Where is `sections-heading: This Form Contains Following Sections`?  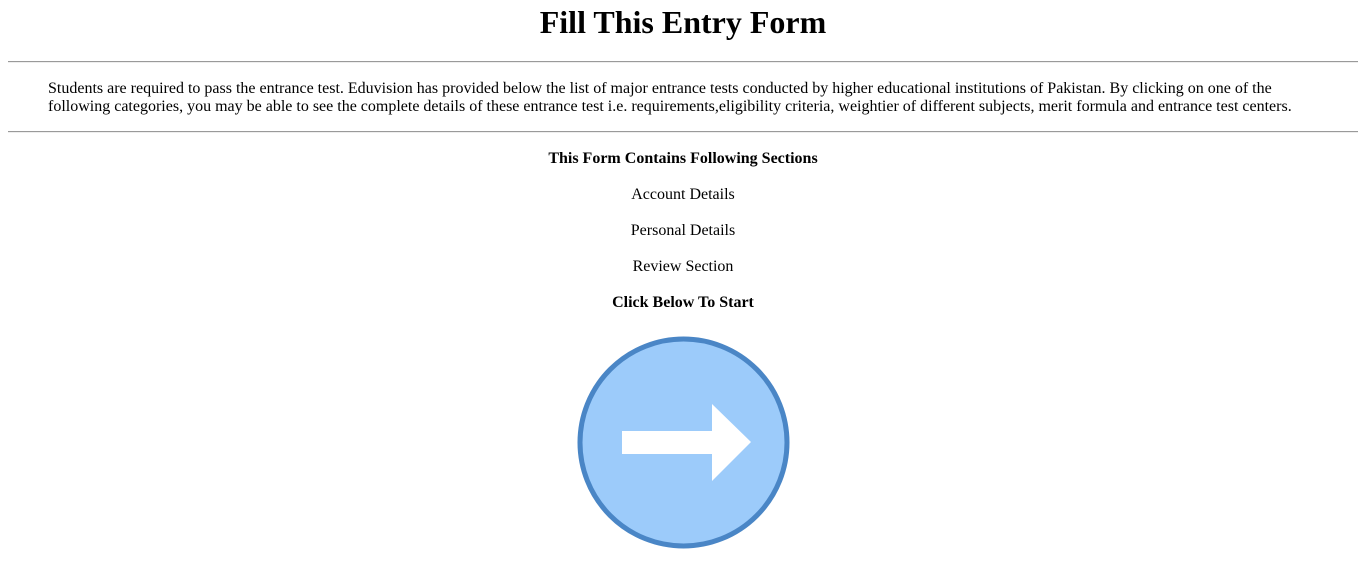 sections-heading: This Form Contains Following Sections is located at coordinates (683, 158).